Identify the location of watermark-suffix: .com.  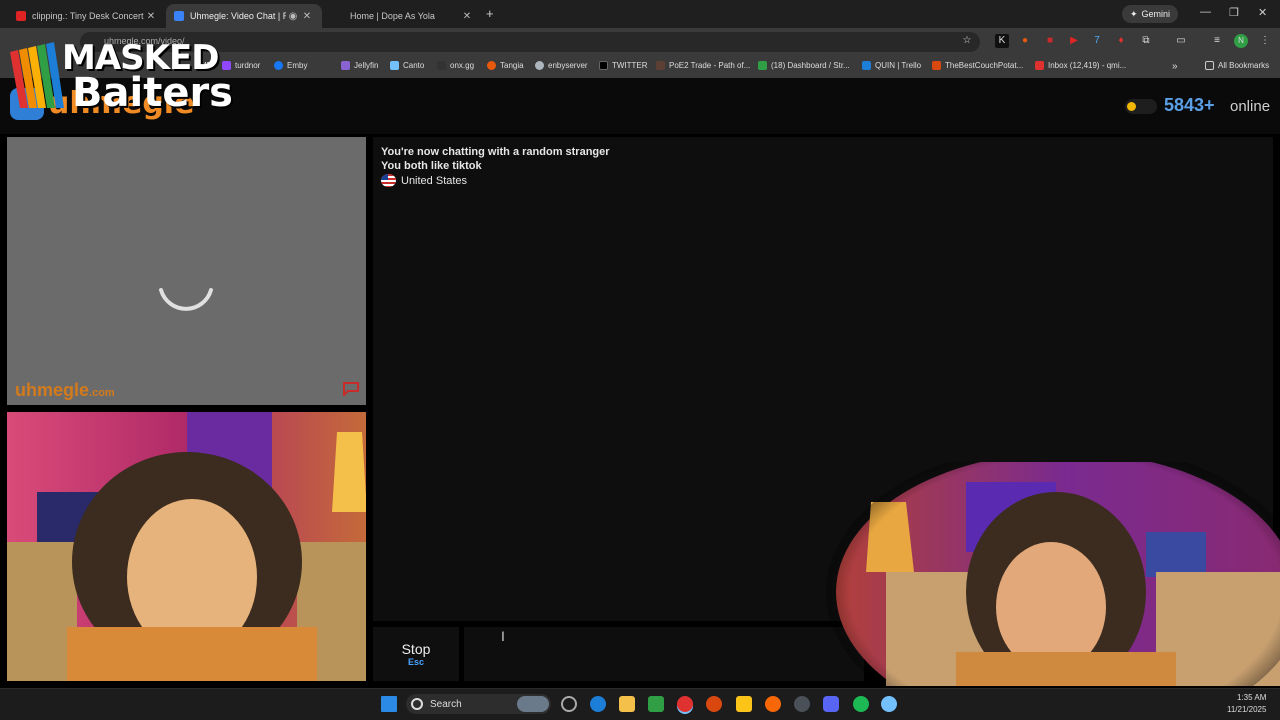
(102, 393).